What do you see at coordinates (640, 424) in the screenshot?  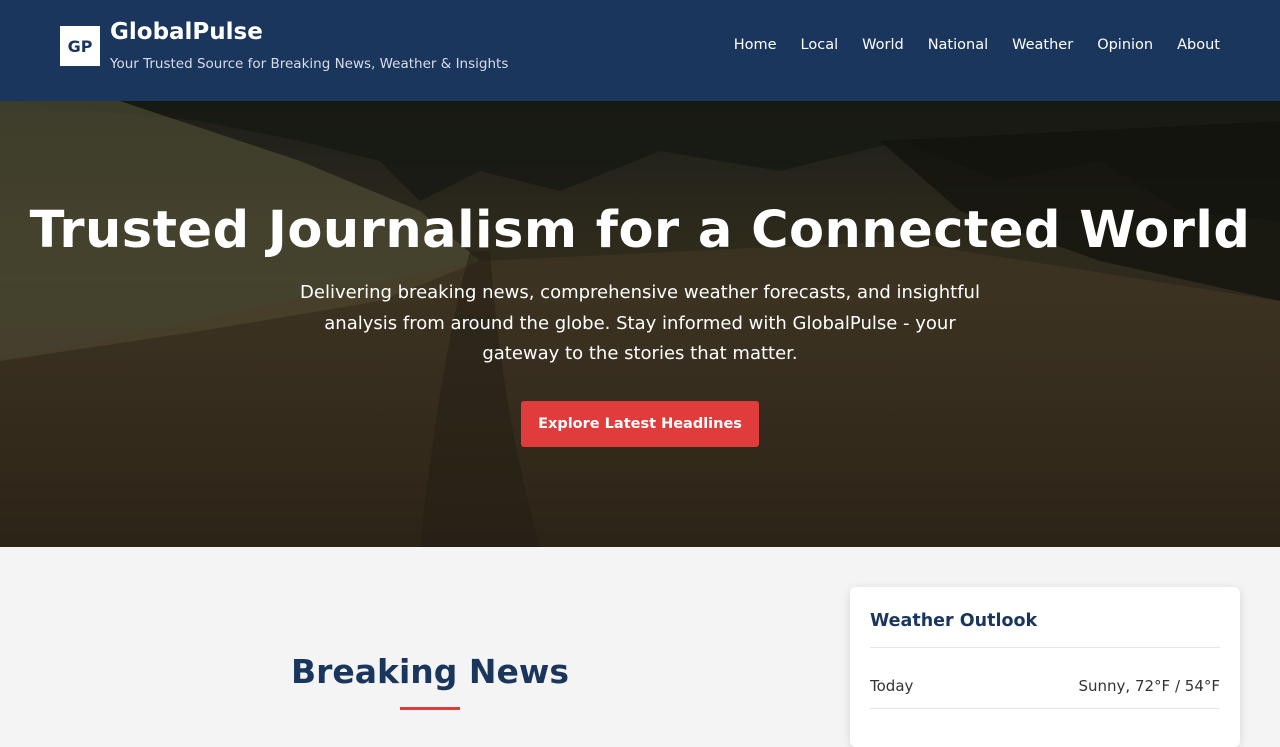 I see `explore-headlines-button: Explore Latest Headlines` at bounding box center [640, 424].